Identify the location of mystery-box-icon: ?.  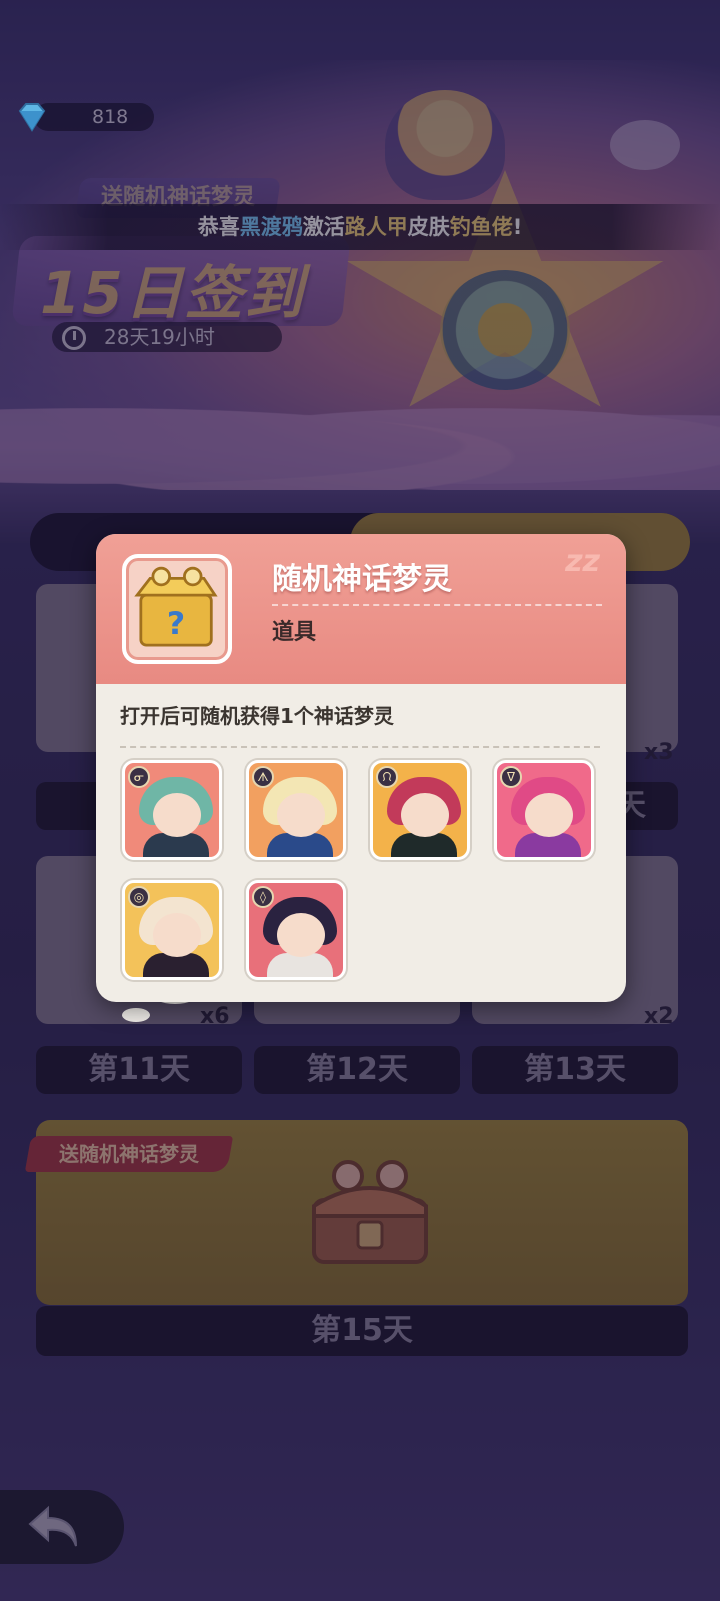
(176, 606).